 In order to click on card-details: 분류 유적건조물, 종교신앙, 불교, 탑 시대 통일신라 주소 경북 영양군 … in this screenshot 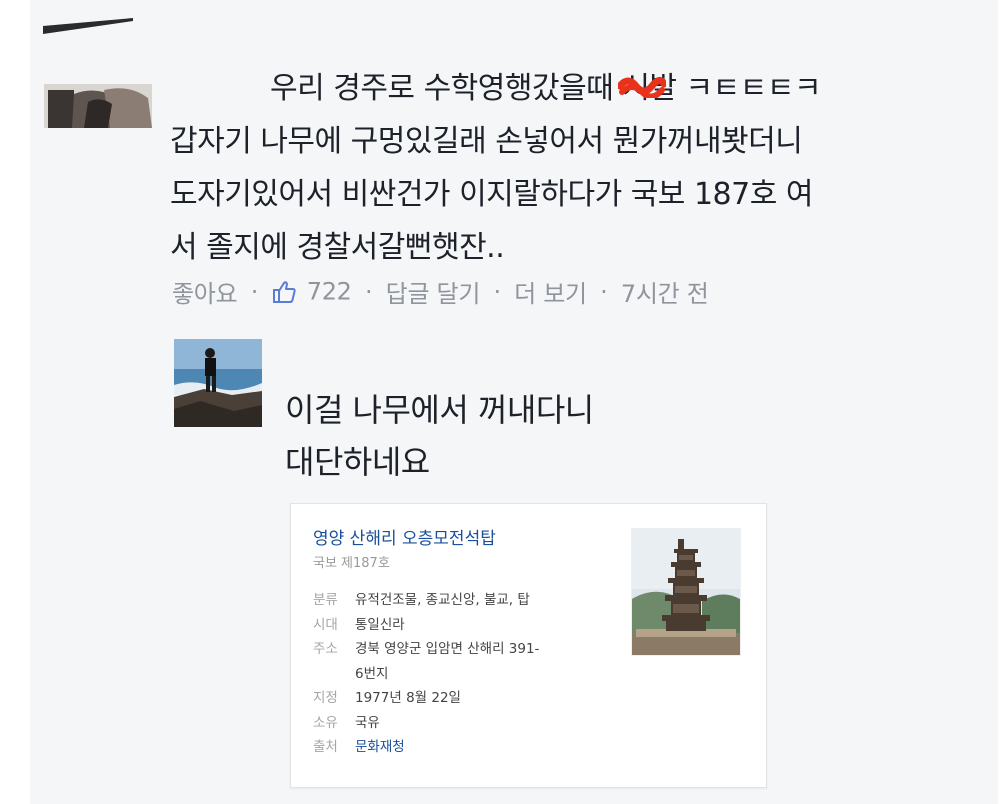, I will do `click(468, 674)`.